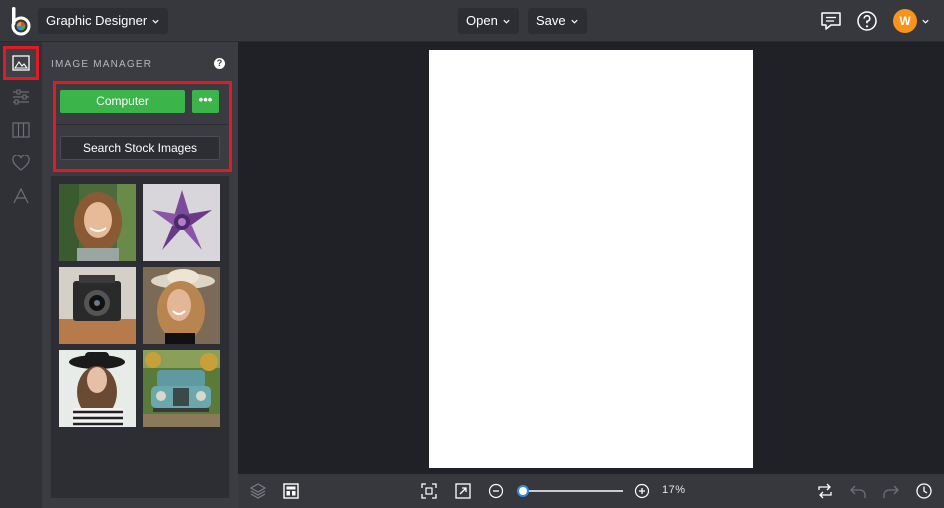 This screenshot has height=508, width=944. I want to click on bottom-toolbar: 17%, so click(591, 491).